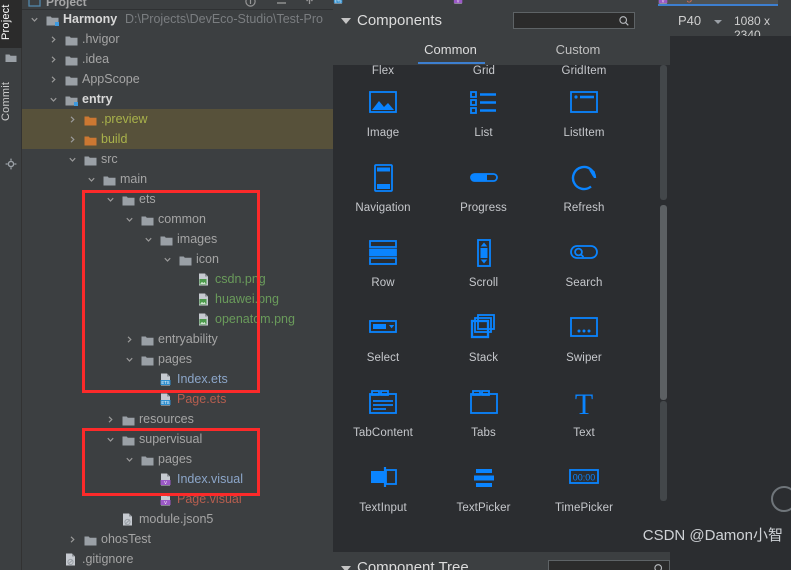 This screenshot has height=570, width=791. What do you see at coordinates (663, 2) in the screenshot?
I see `visual-file-icon: V` at bounding box center [663, 2].